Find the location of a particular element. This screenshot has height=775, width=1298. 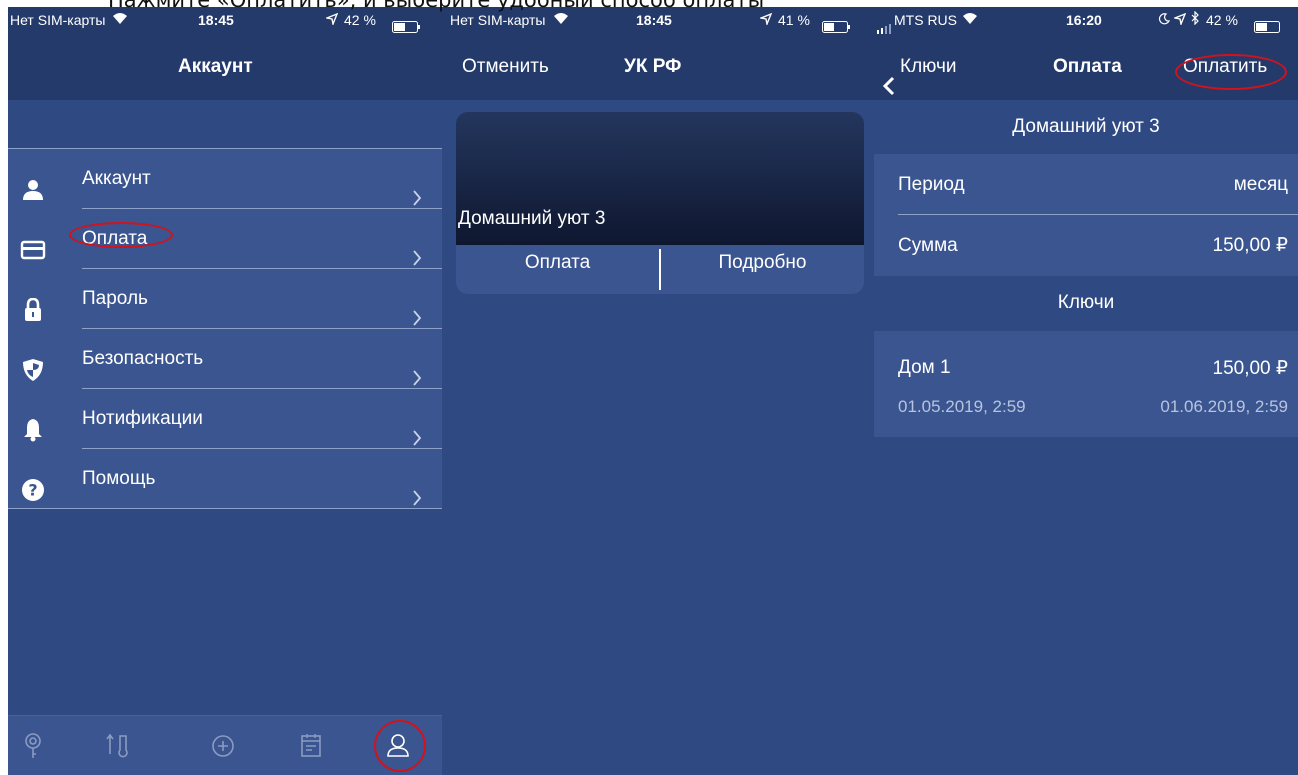

pay-now-button: Оплатить is located at coordinates (1225, 67).